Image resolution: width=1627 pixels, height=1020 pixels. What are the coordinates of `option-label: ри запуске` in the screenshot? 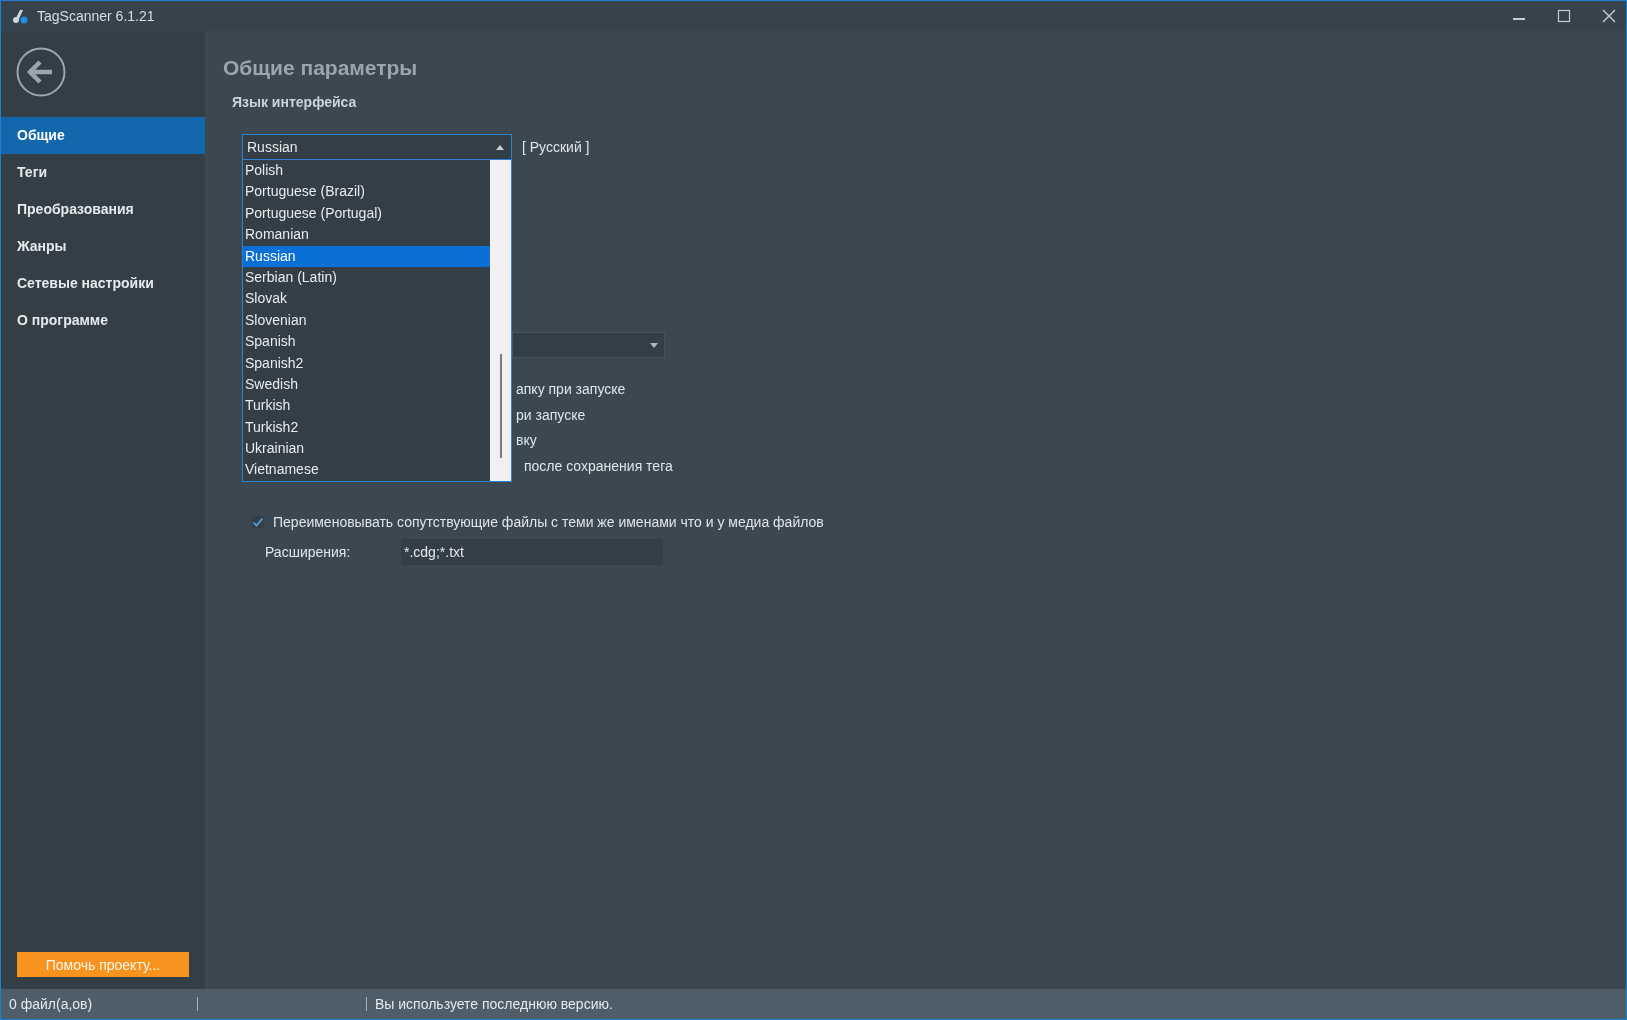 It's located at (551, 415).